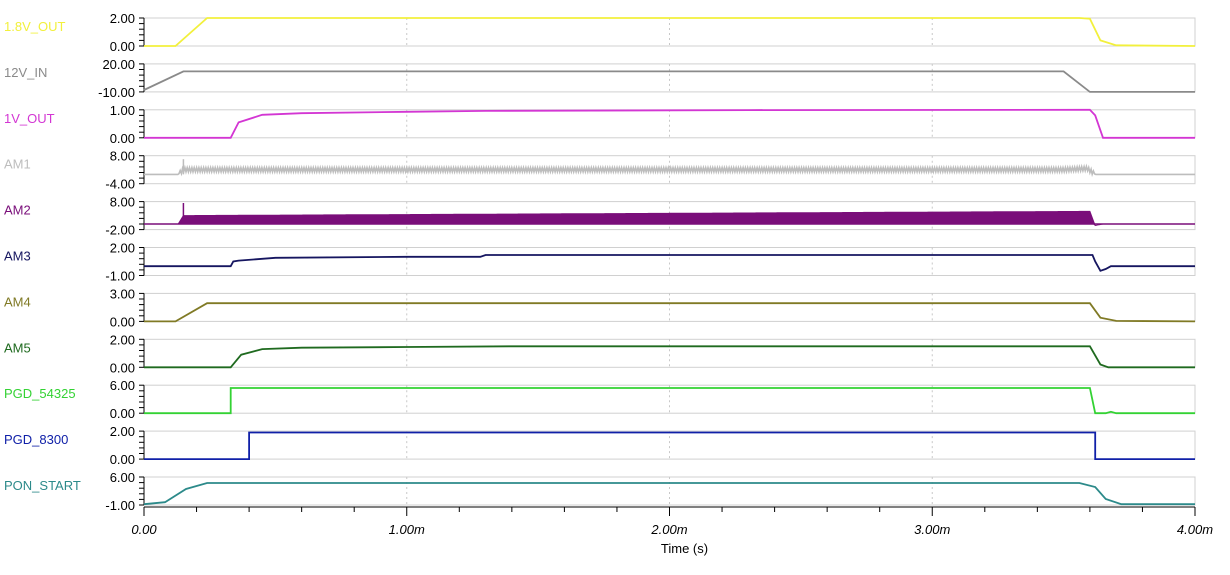 This screenshot has height=575, width=1230. I want to click on channel-label: AM5, so click(17, 347).